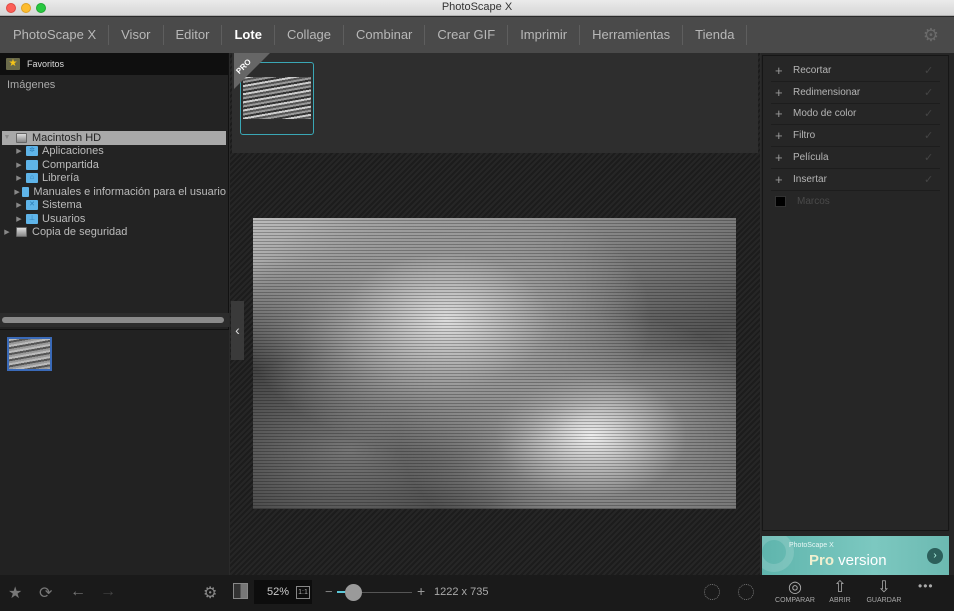 The height and width of the screenshot is (611, 954). I want to click on nav-imprimir: Imprimir, so click(544, 35).